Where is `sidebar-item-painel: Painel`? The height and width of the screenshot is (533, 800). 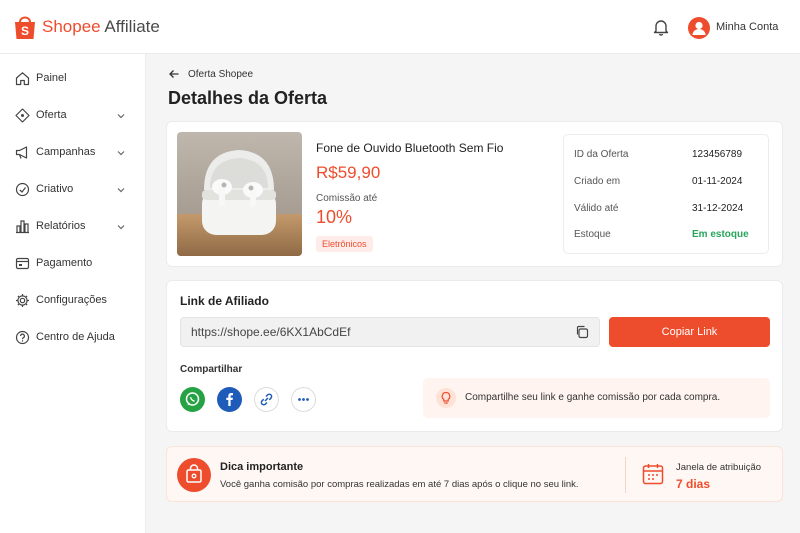
sidebar-item-painel: Painel is located at coordinates (73, 79).